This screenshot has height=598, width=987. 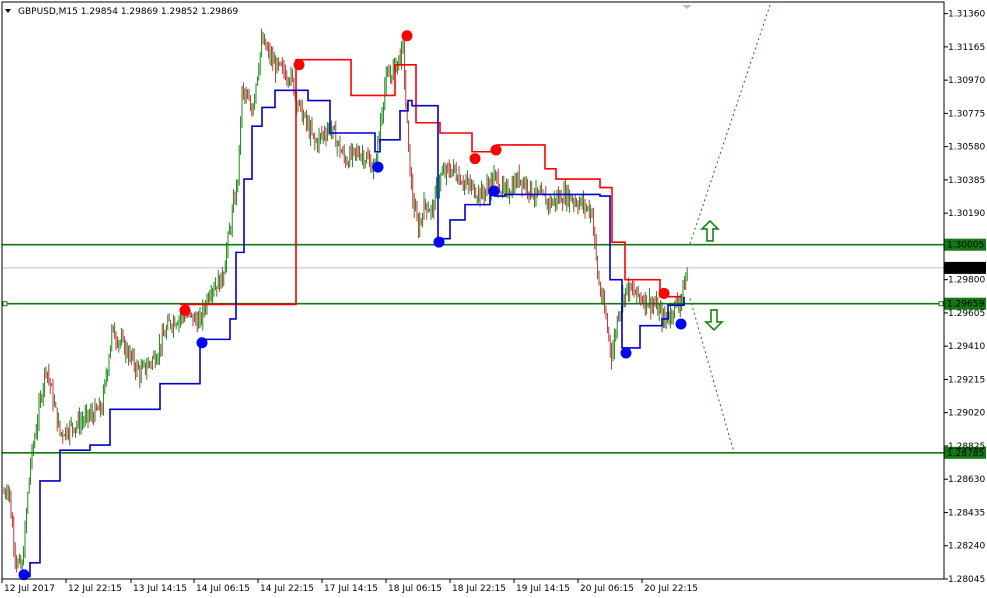 What do you see at coordinates (607, 589) in the screenshot?
I see `x-tick-label: 20 Jul 06:15` at bounding box center [607, 589].